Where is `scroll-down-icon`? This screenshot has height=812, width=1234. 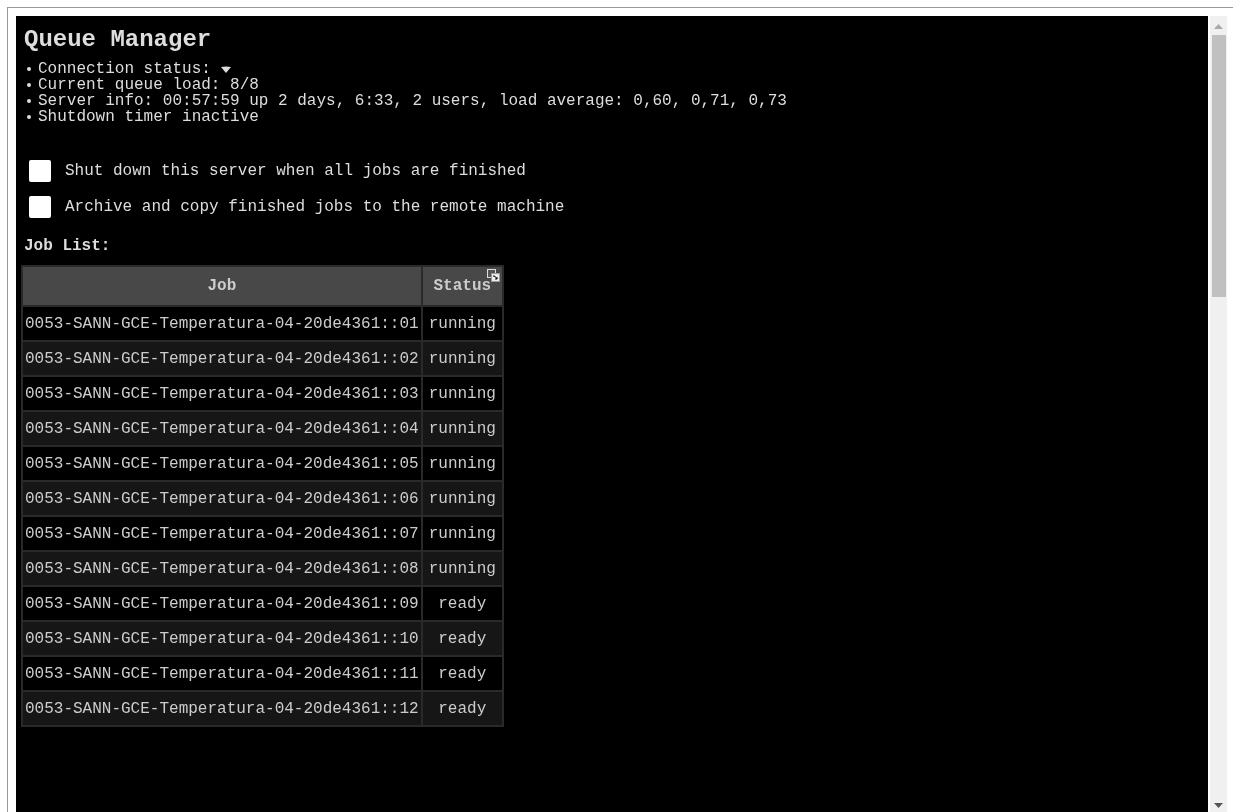 scroll-down-icon is located at coordinates (1218, 805).